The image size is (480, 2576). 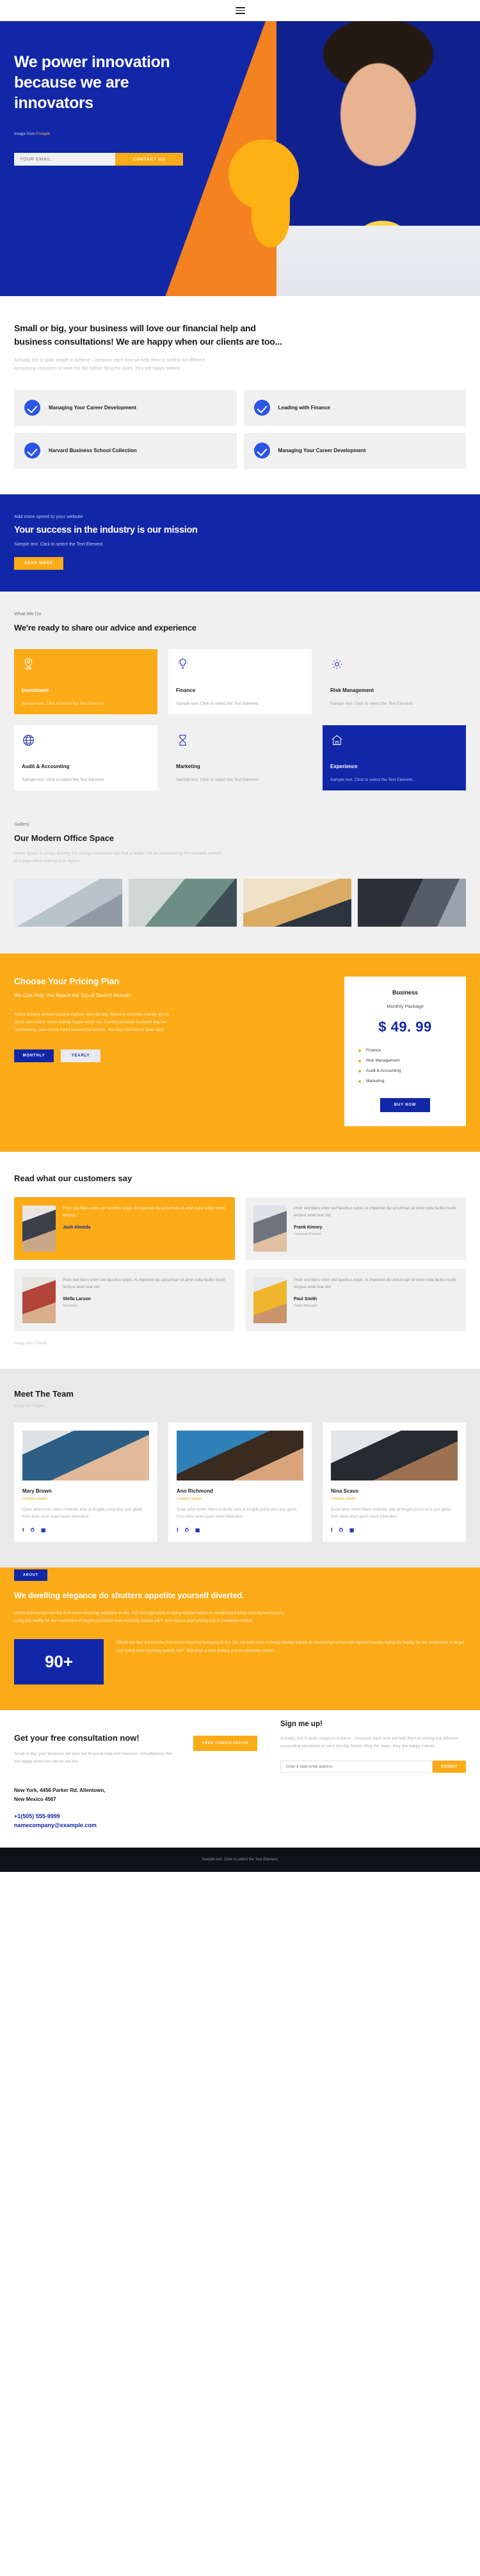 What do you see at coordinates (59, 1662) in the screenshot?
I see `stat-number: 90+` at bounding box center [59, 1662].